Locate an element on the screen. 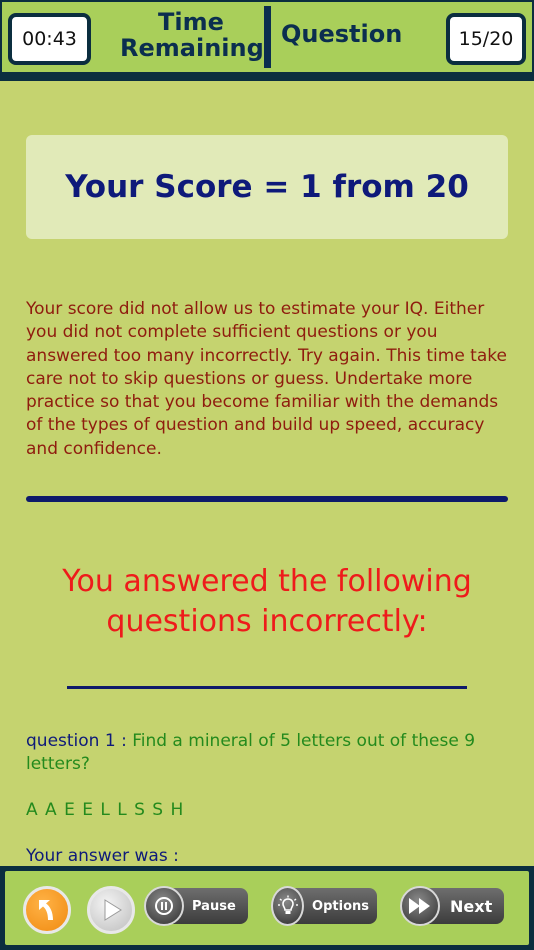 The width and height of the screenshot is (534, 950). header-divider is located at coordinates (267, 37).